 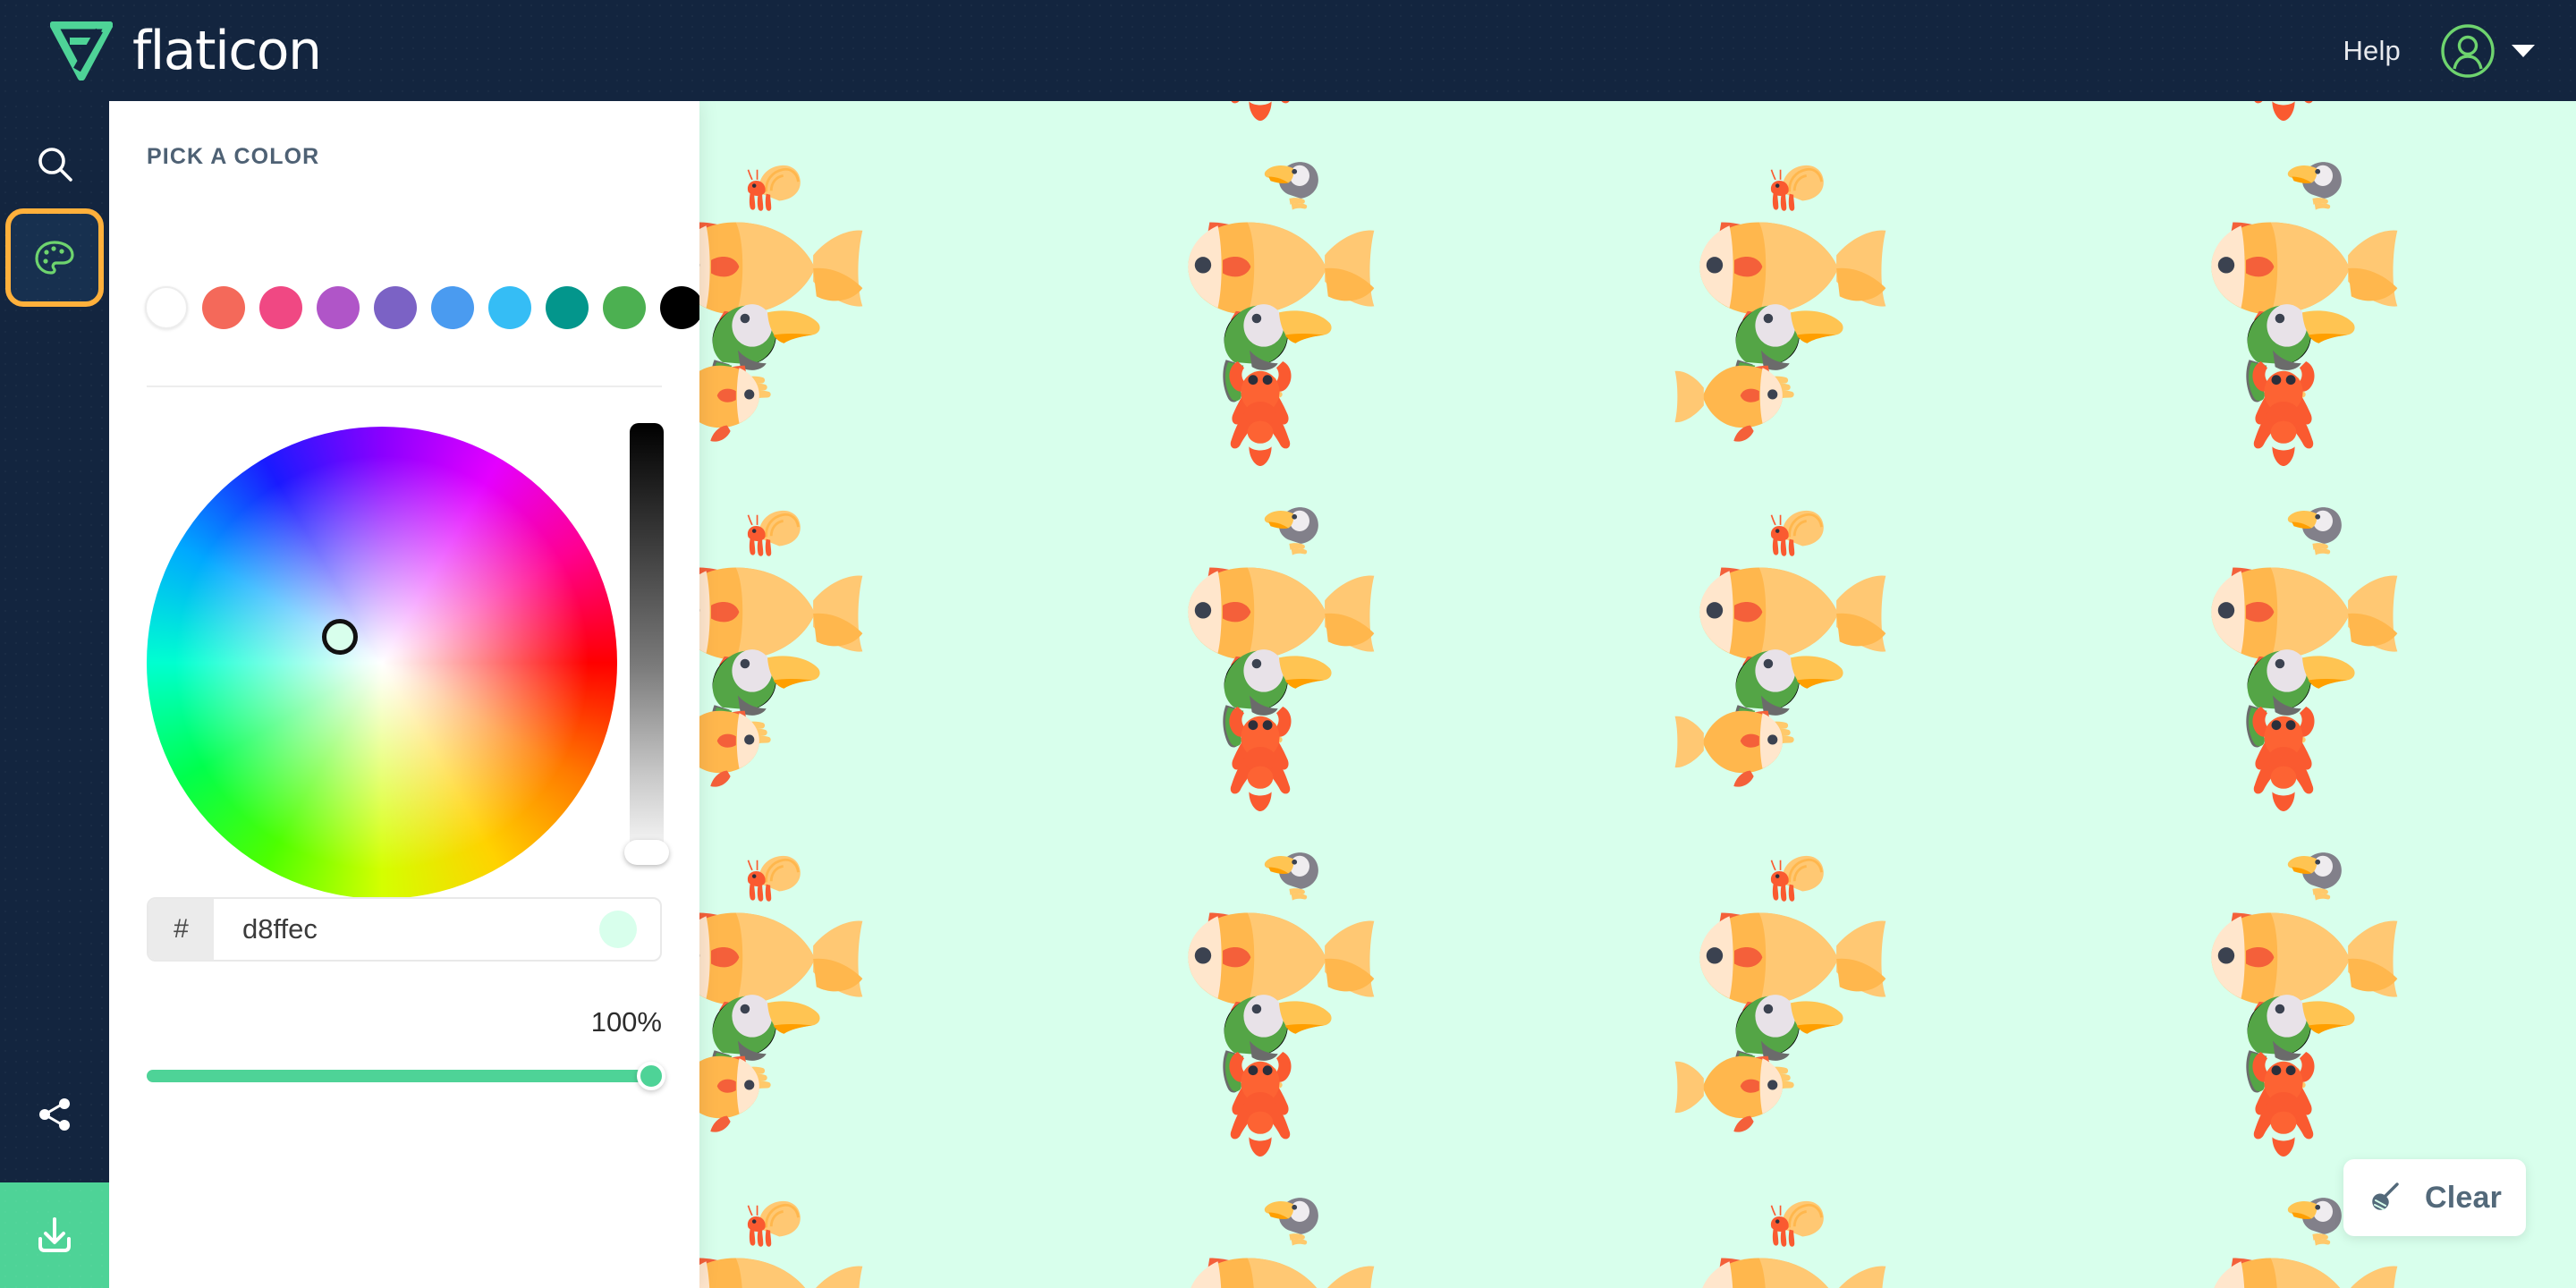 I want to click on account-menu, so click(x=2487, y=51).